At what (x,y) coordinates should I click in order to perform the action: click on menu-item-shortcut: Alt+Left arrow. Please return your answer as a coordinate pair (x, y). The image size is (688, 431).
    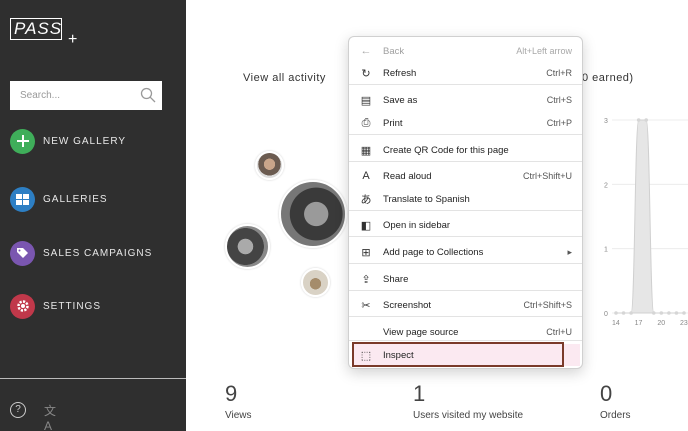
    Looking at the image, I should click on (544, 51).